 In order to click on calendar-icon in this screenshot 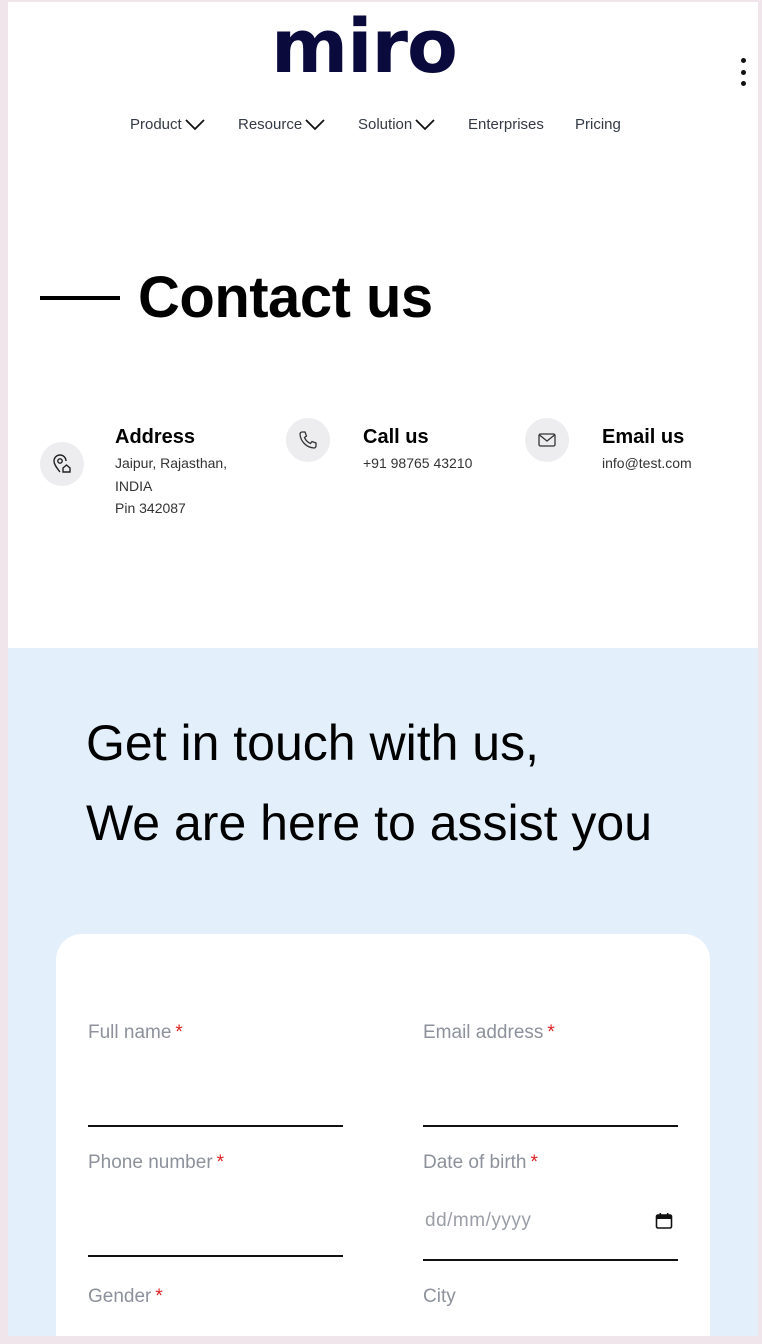, I will do `click(664, 1221)`.